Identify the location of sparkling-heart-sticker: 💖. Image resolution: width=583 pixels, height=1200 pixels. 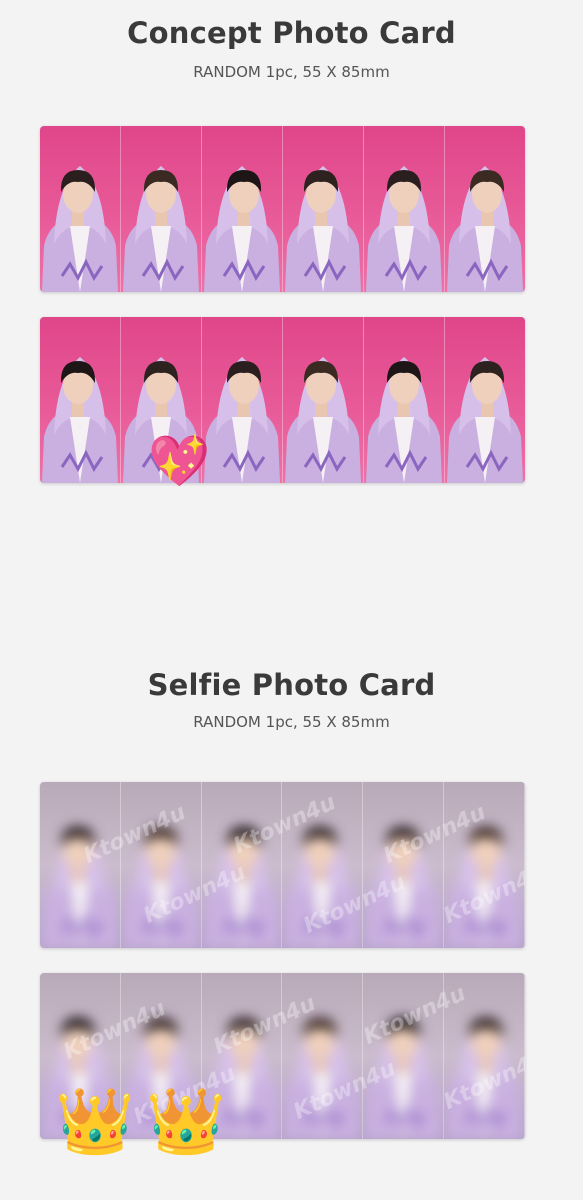
(179, 461).